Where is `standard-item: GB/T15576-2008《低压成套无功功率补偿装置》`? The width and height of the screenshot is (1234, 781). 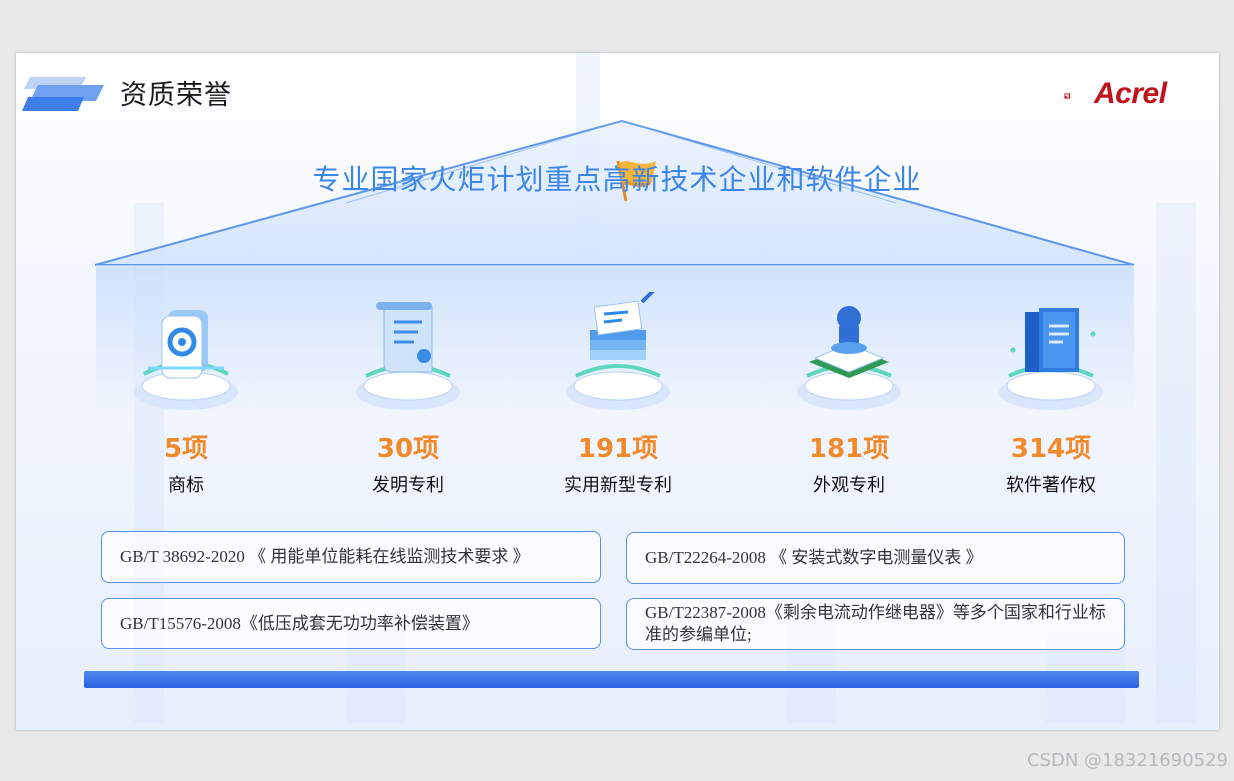
standard-item: GB/T15576-2008《低压成套无功功率补偿装置》 is located at coordinates (351, 623).